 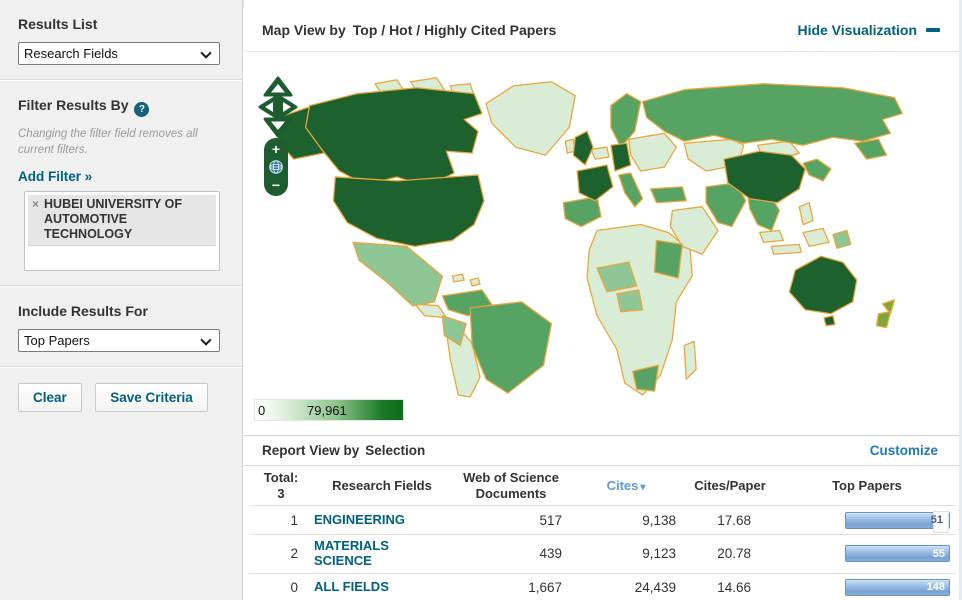 What do you see at coordinates (868, 30) in the screenshot?
I see `hide-visualization-link: Hide Visualization` at bounding box center [868, 30].